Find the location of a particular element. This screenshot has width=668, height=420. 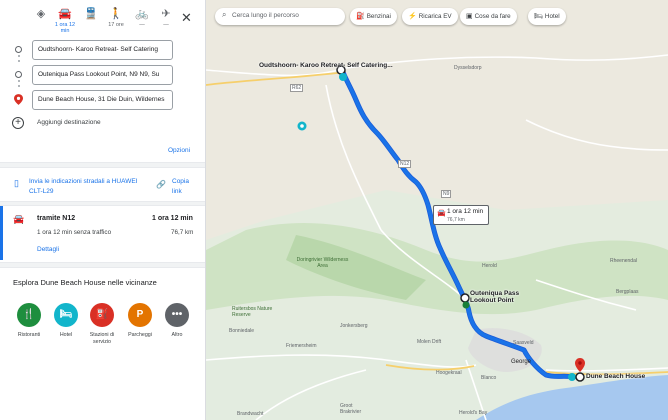

destination-row: Dune Beach House, 31 Die Duin, Wildernes is located at coordinates (102, 100).